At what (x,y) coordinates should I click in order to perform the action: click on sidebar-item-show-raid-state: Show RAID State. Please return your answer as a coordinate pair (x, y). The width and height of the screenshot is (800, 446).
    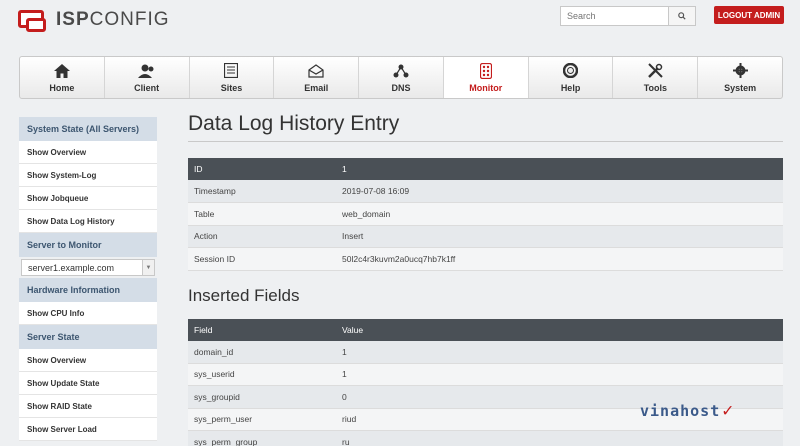
    Looking at the image, I should click on (88, 406).